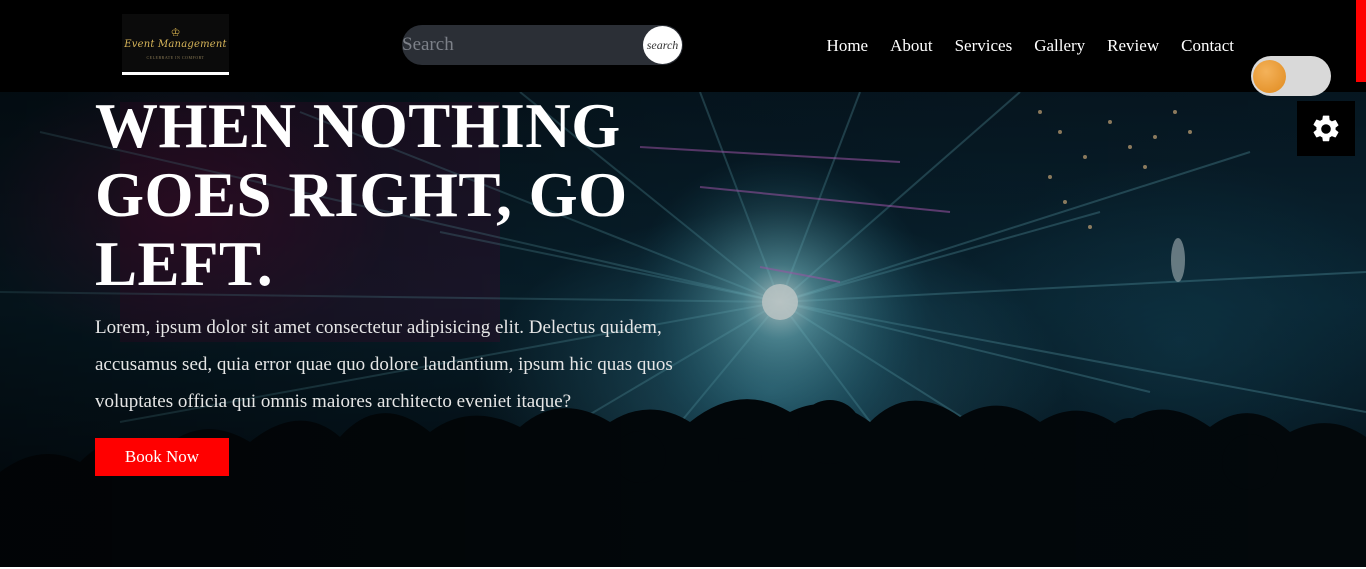 This screenshot has height=569, width=1366. I want to click on settings-button, so click(1326, 128).